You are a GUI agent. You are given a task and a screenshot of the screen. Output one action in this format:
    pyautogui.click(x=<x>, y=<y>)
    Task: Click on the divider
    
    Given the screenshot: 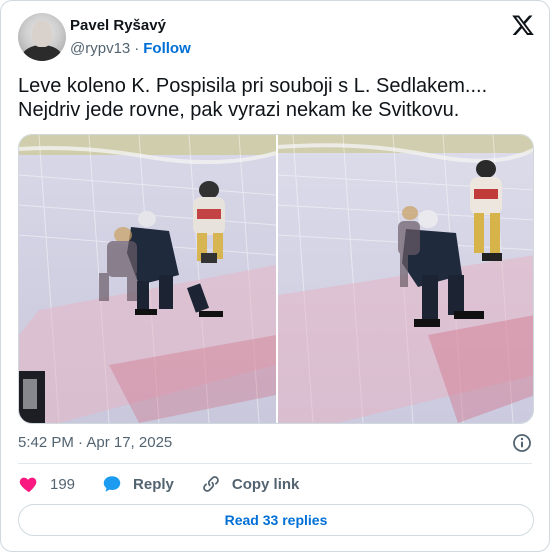 What is the action you would take?
    pyautogui.click(x=275, y=463)
    